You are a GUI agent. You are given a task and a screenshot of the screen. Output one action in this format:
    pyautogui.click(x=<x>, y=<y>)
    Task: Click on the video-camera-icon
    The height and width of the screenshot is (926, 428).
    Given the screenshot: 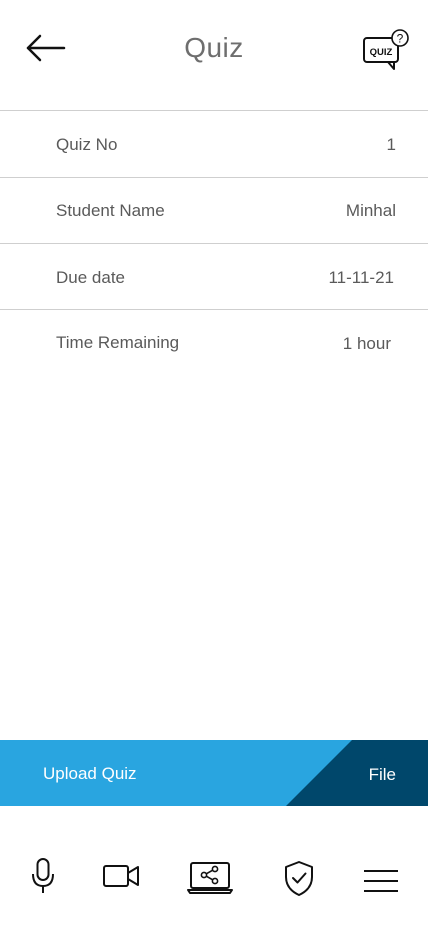 What is the action you would take?
    pyautogui.click(x=121, y=876)
    